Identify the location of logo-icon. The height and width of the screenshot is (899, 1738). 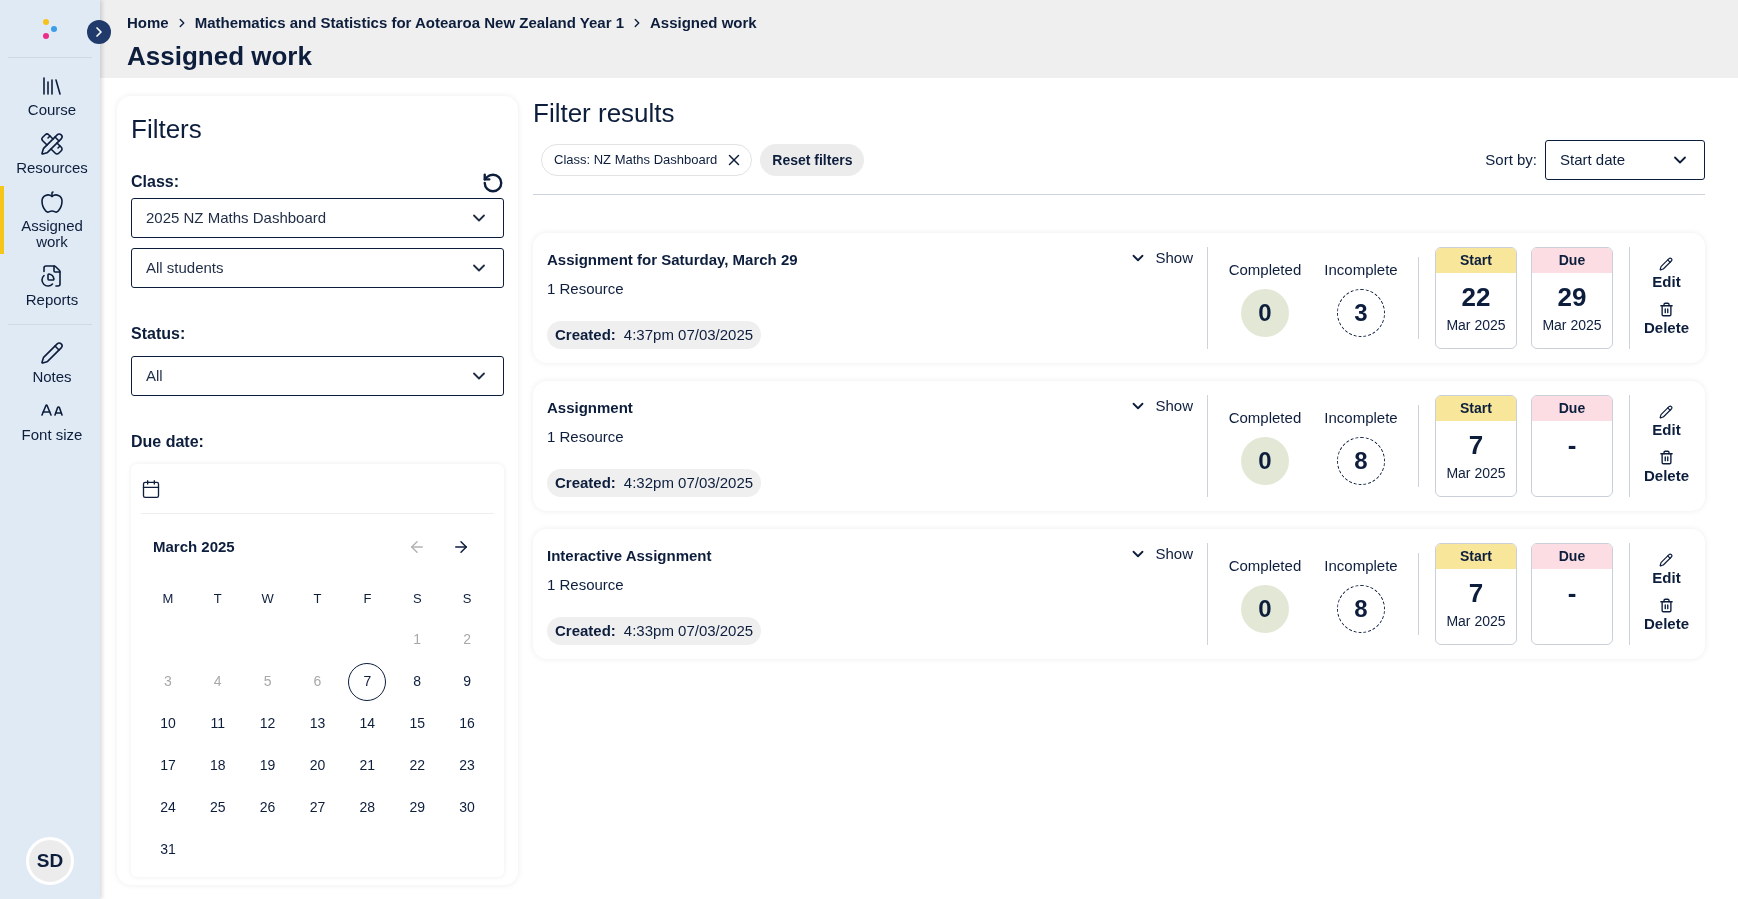
(50, 28).